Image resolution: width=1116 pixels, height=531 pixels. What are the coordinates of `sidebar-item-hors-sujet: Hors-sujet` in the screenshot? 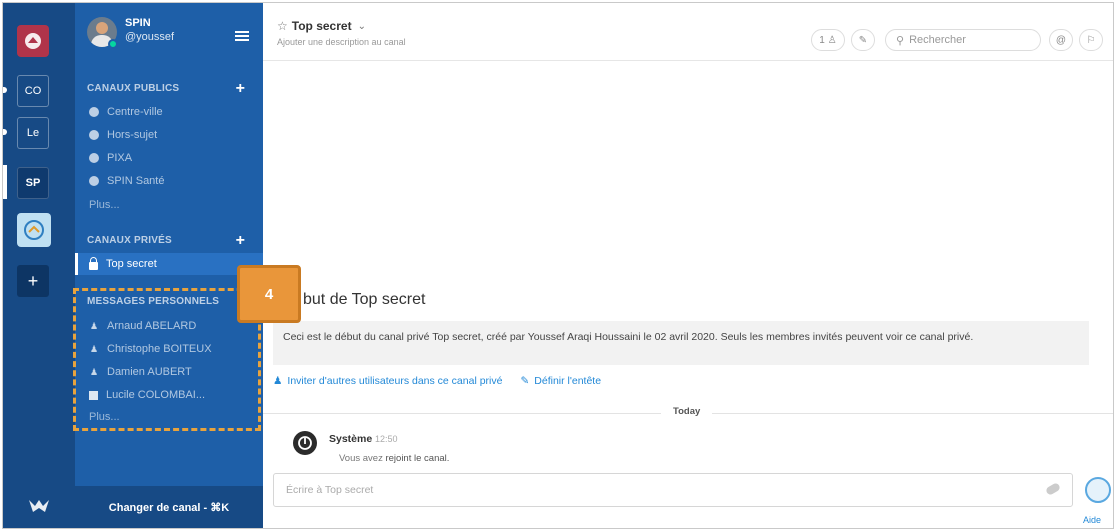 It's located at (169, 135).